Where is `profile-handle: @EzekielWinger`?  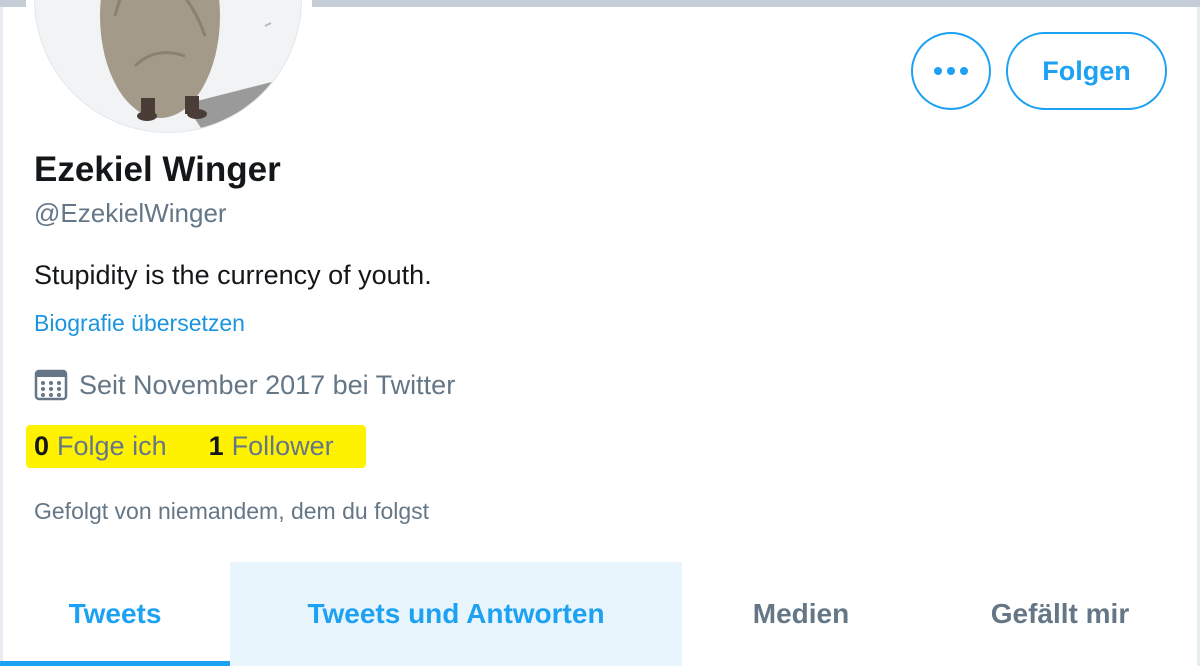 profile-handle: @EzekielWinger is located at coordinates (130, 213).